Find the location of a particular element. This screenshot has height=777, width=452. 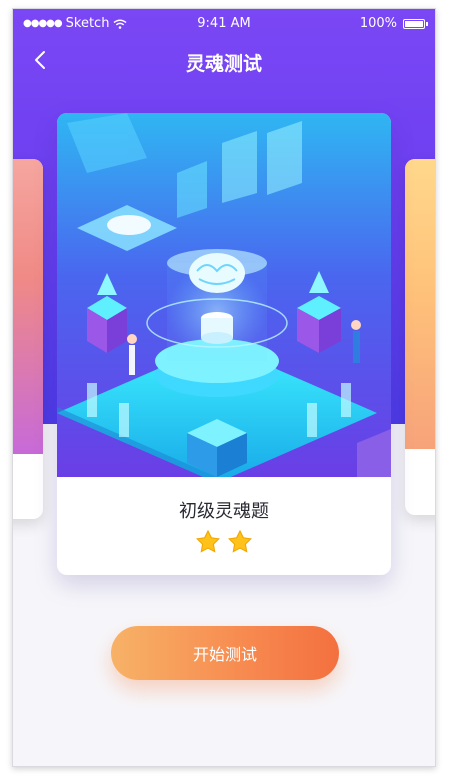

card-illustration-next is located at coordinates (420, 304).